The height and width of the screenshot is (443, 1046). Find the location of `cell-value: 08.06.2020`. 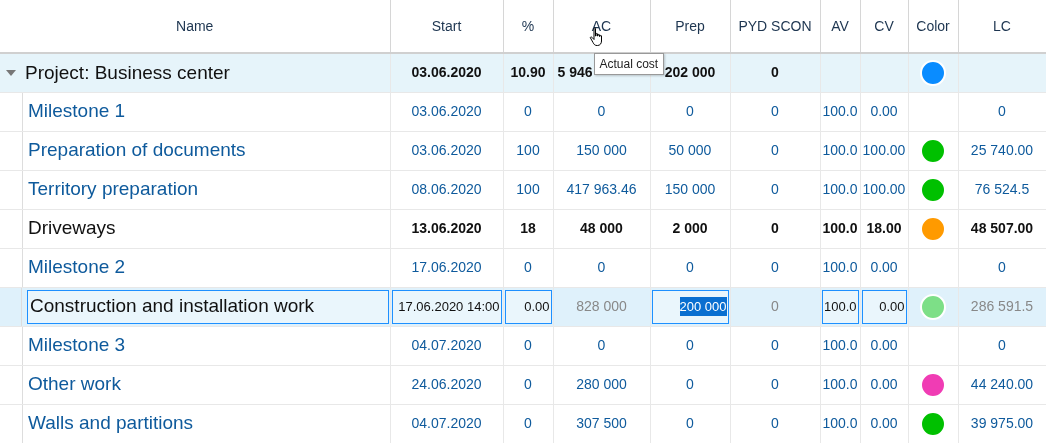

cell-value: 08.06.2020 is located at coordinates (446, 189).